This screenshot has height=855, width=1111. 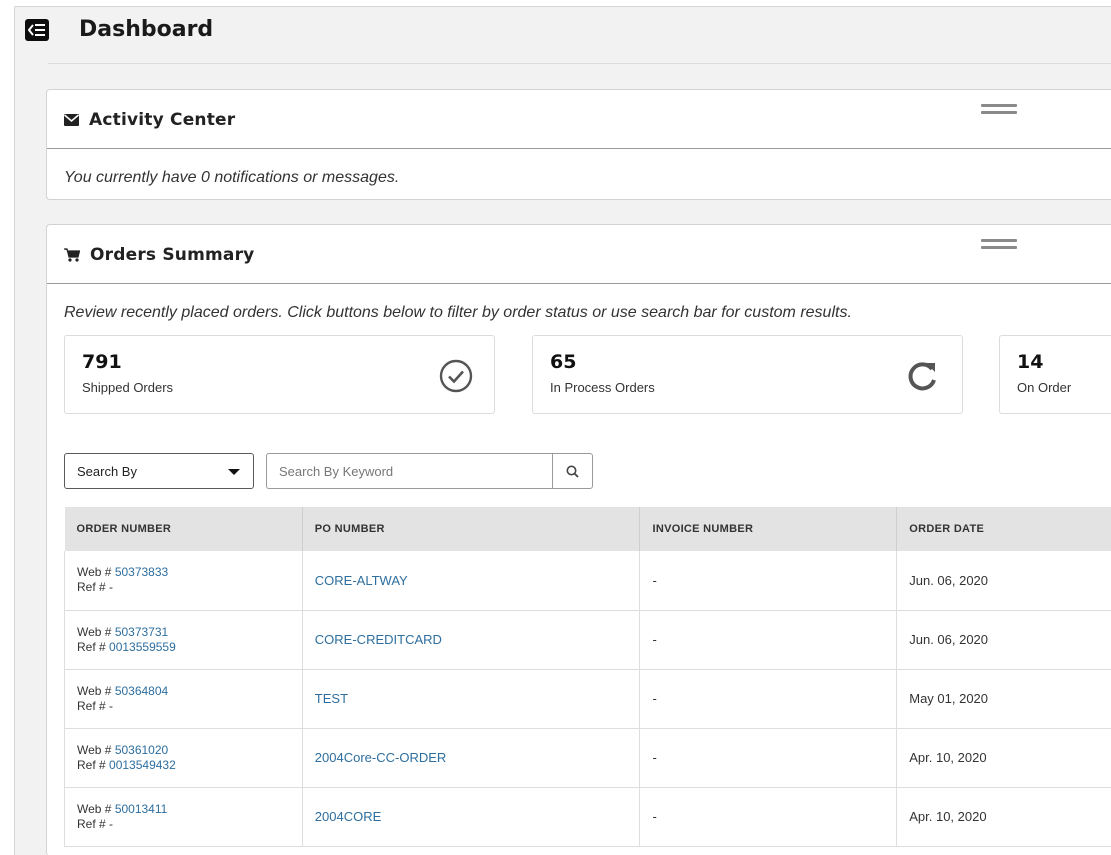 I want to click on po-number-cell: 2004CORE, so click(x=471, y=817).